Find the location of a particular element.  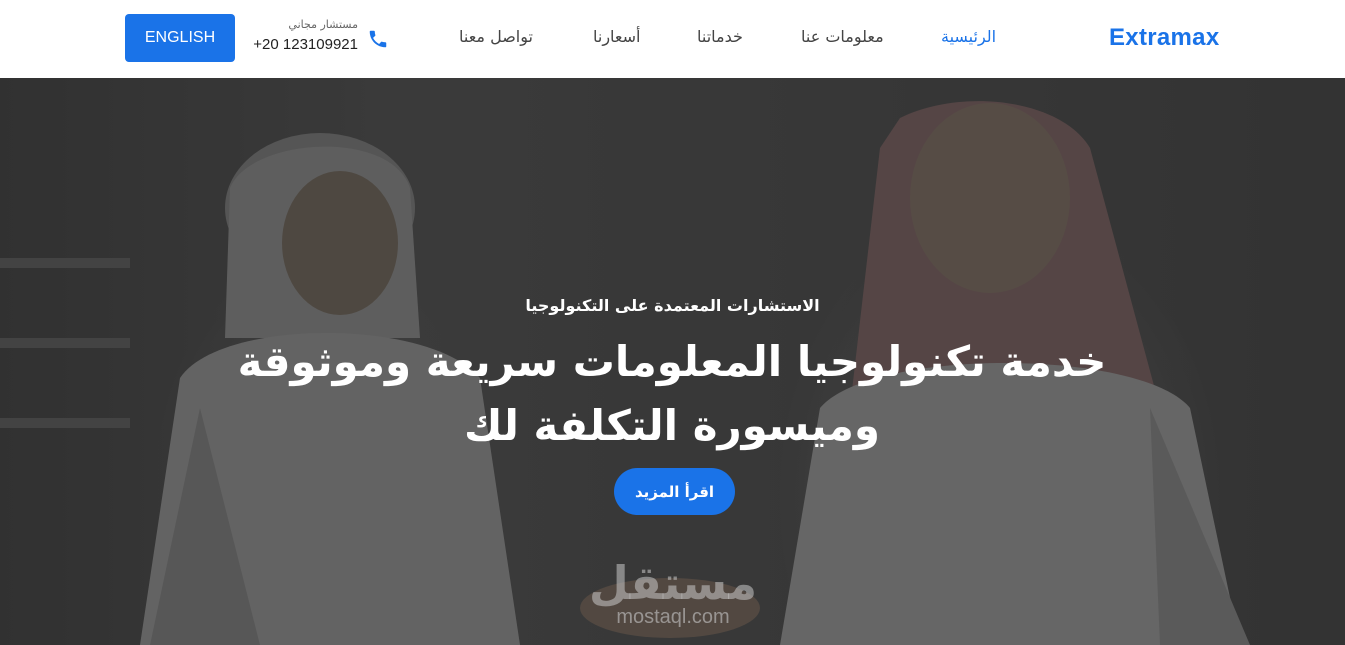

nav-item-contact: تواصل معنا is located at coordinates (496, 36).